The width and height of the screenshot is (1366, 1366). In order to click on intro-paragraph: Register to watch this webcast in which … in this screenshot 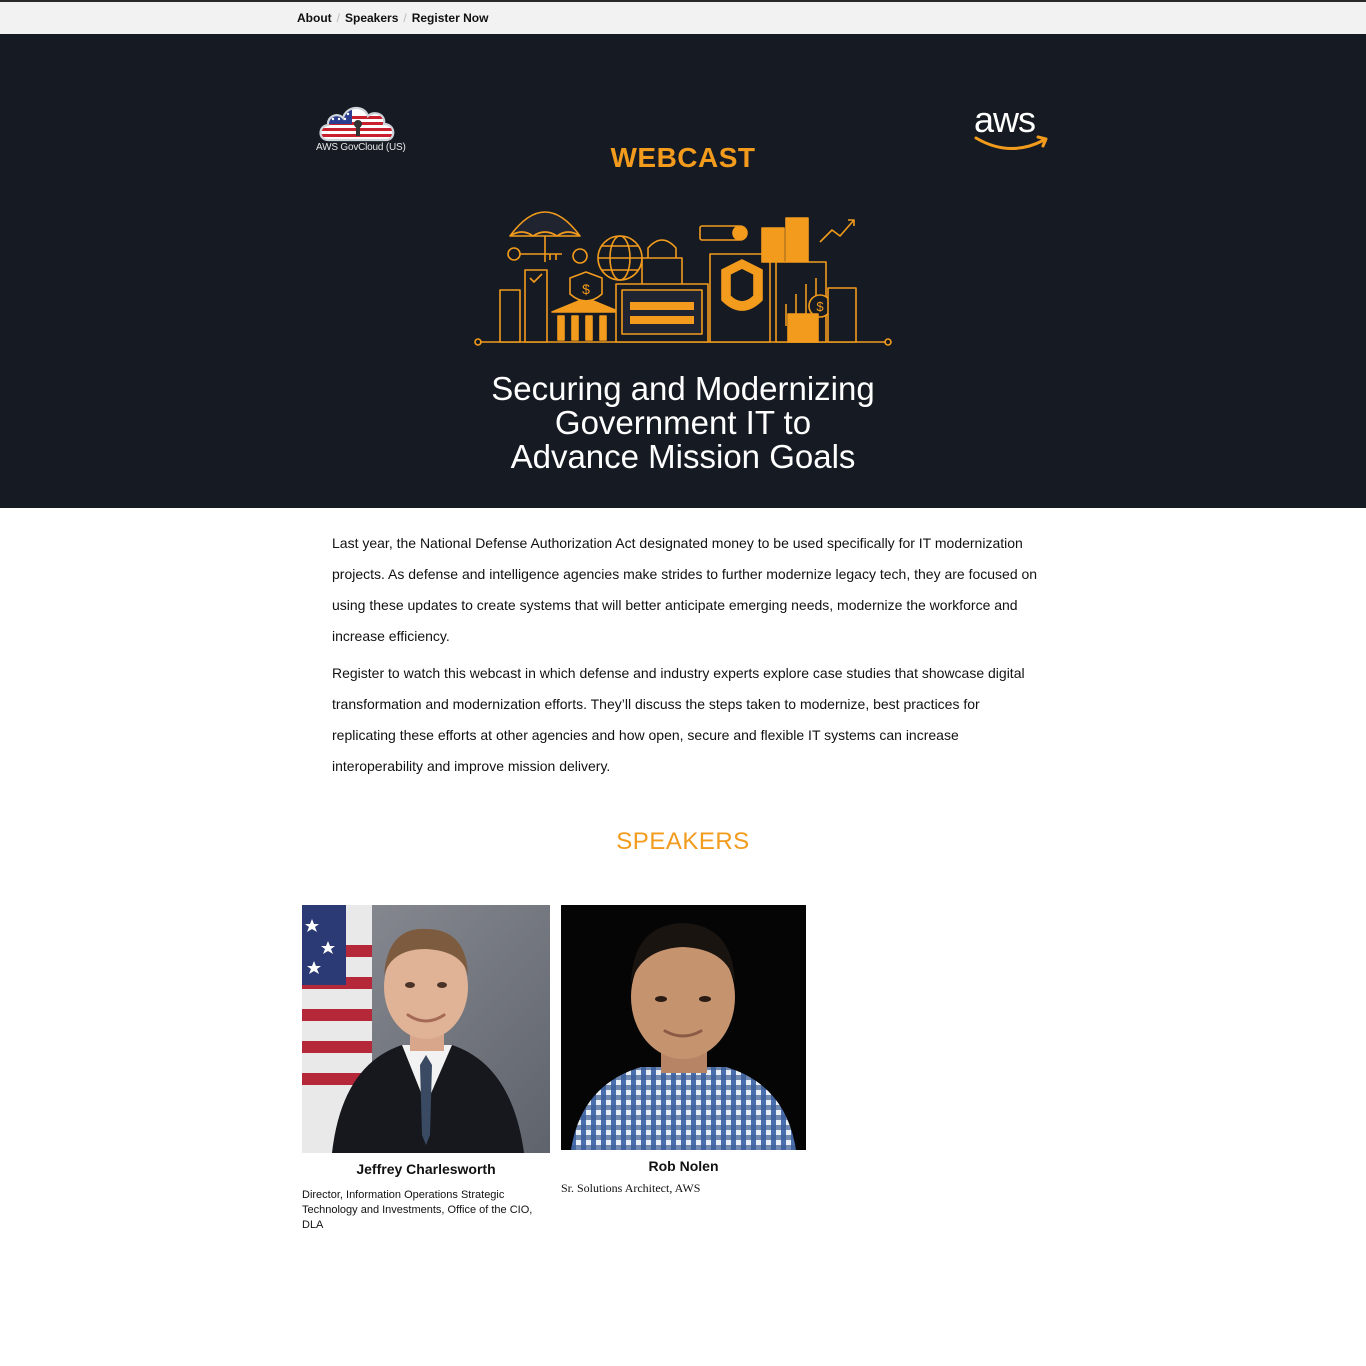, I will do `click(678, 719)`.